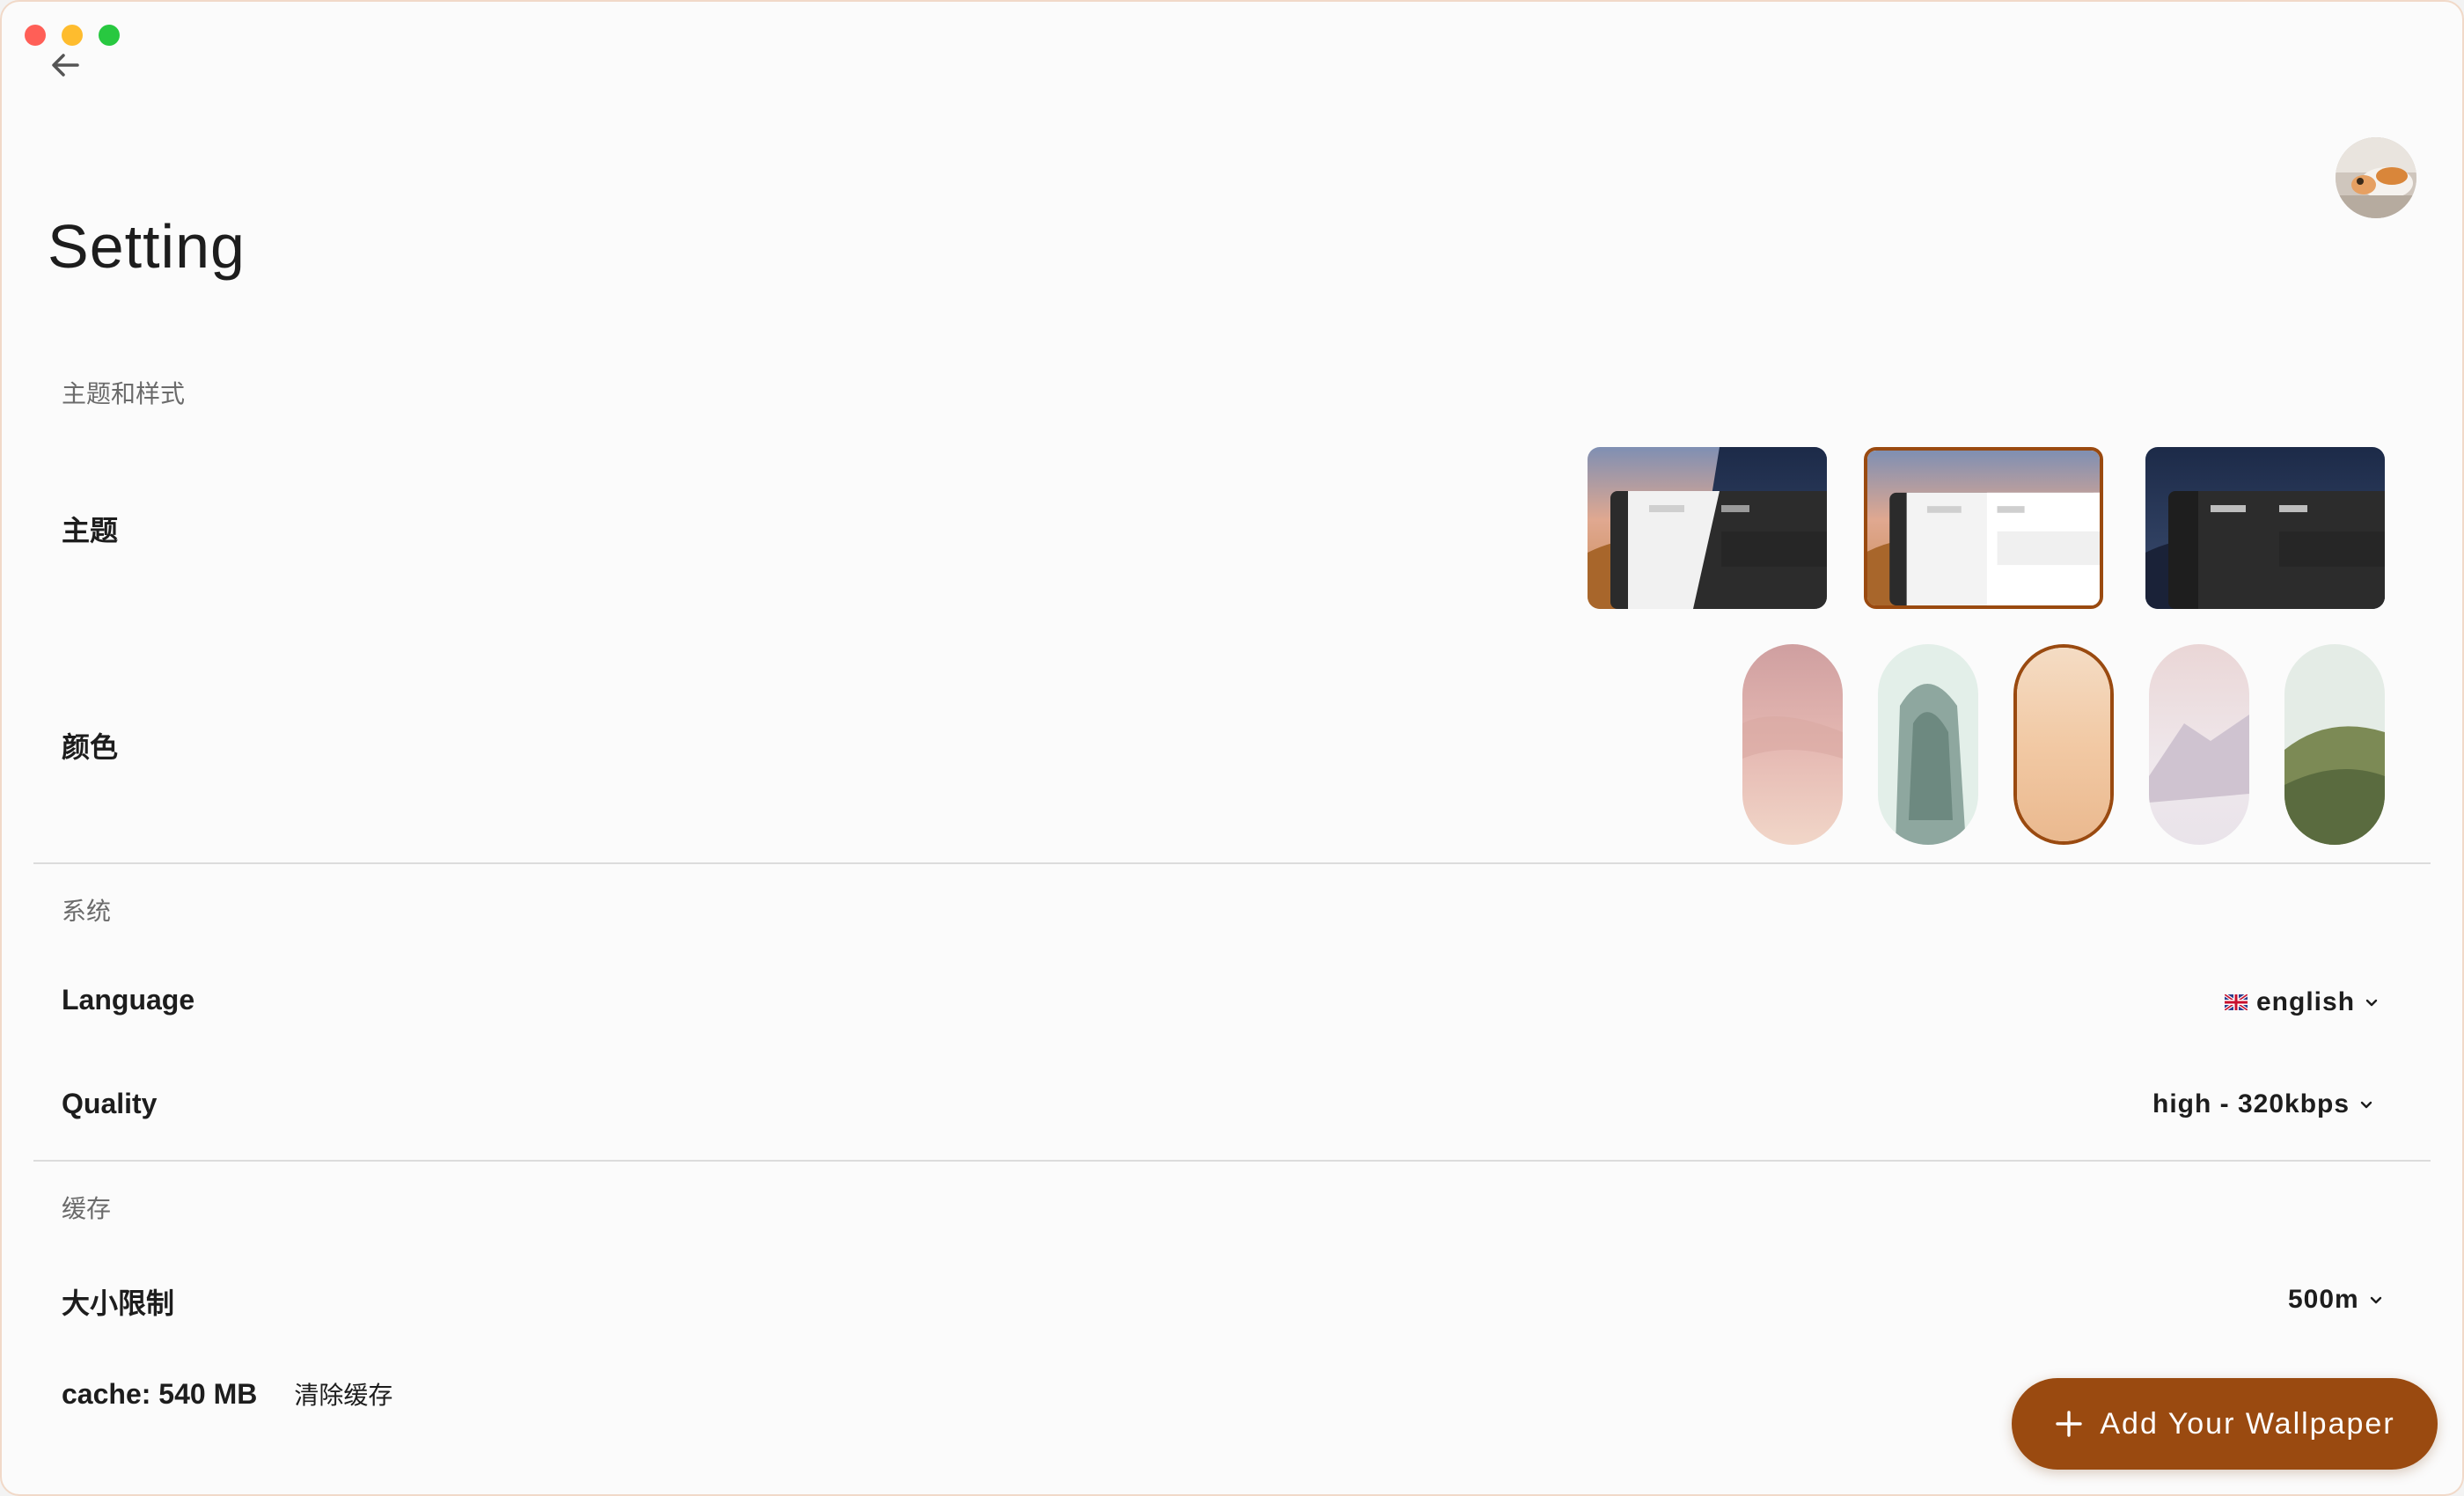  I want to click on theme-option-light, so click(1984, 528).